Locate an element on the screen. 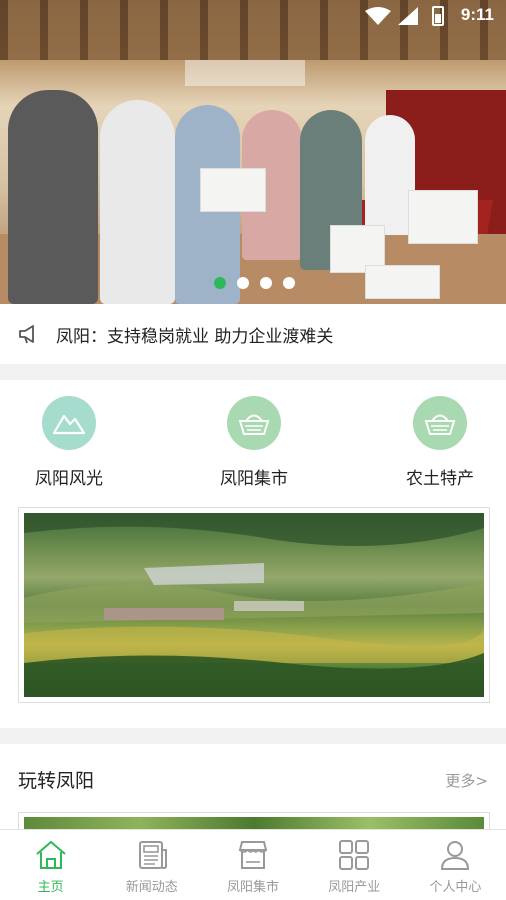  category-label: 凤阳风光 is located at coordinates (69, 479).